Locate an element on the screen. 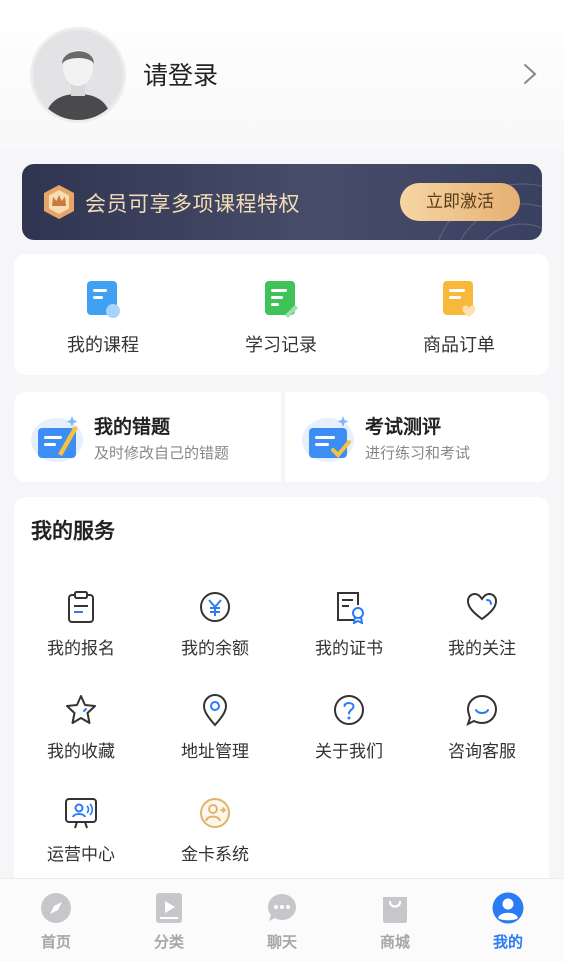 The width and height of the screenshot is (564, 962). twin-title: 考试测评 is located at coordinates (403, 427).